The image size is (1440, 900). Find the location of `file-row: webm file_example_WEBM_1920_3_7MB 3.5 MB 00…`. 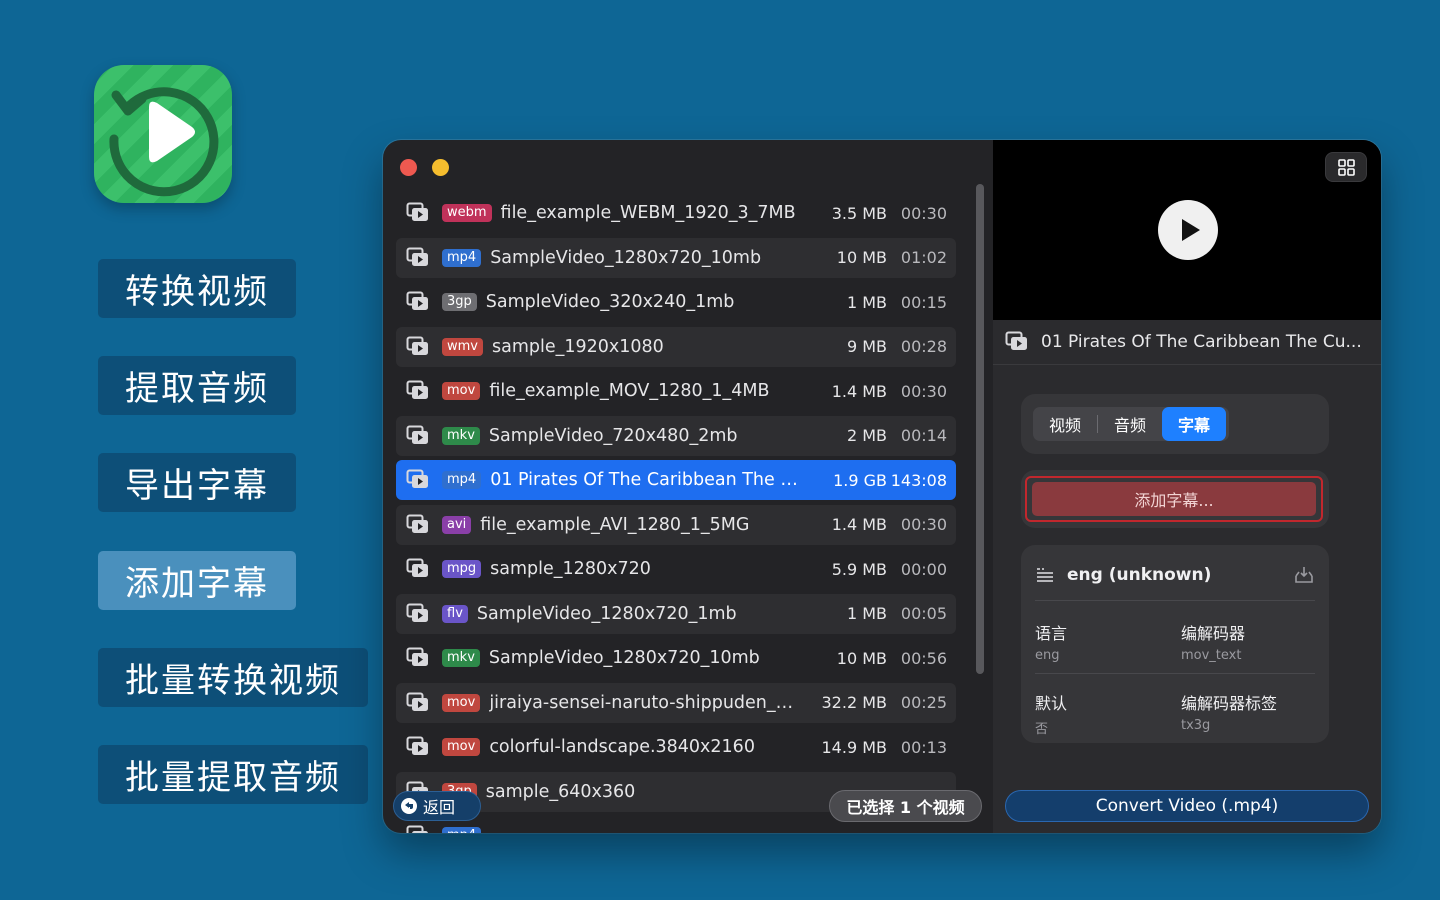

file-row: webm file_example_WEBM_1920_3_7MB 3.5 MB 00… is located at coordinates (676, 213).